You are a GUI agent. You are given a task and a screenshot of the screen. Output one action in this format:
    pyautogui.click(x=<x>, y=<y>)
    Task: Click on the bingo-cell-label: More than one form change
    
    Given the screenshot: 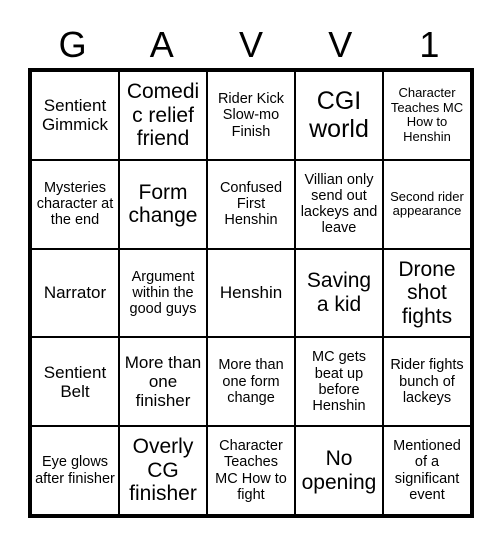 What is the action you would take?
    pyautogui.click(x=251, y=381)
    